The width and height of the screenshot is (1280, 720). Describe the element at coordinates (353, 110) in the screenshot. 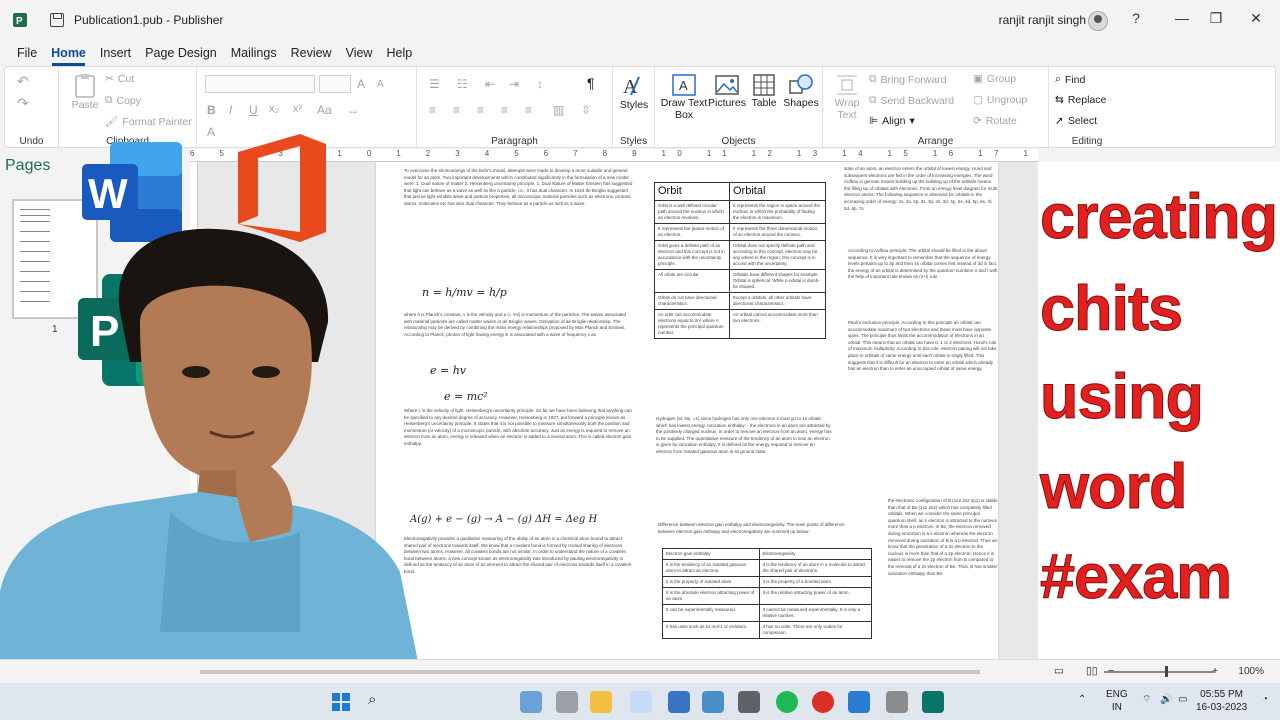

I see `character-spacing-icon: ↔` at that location.